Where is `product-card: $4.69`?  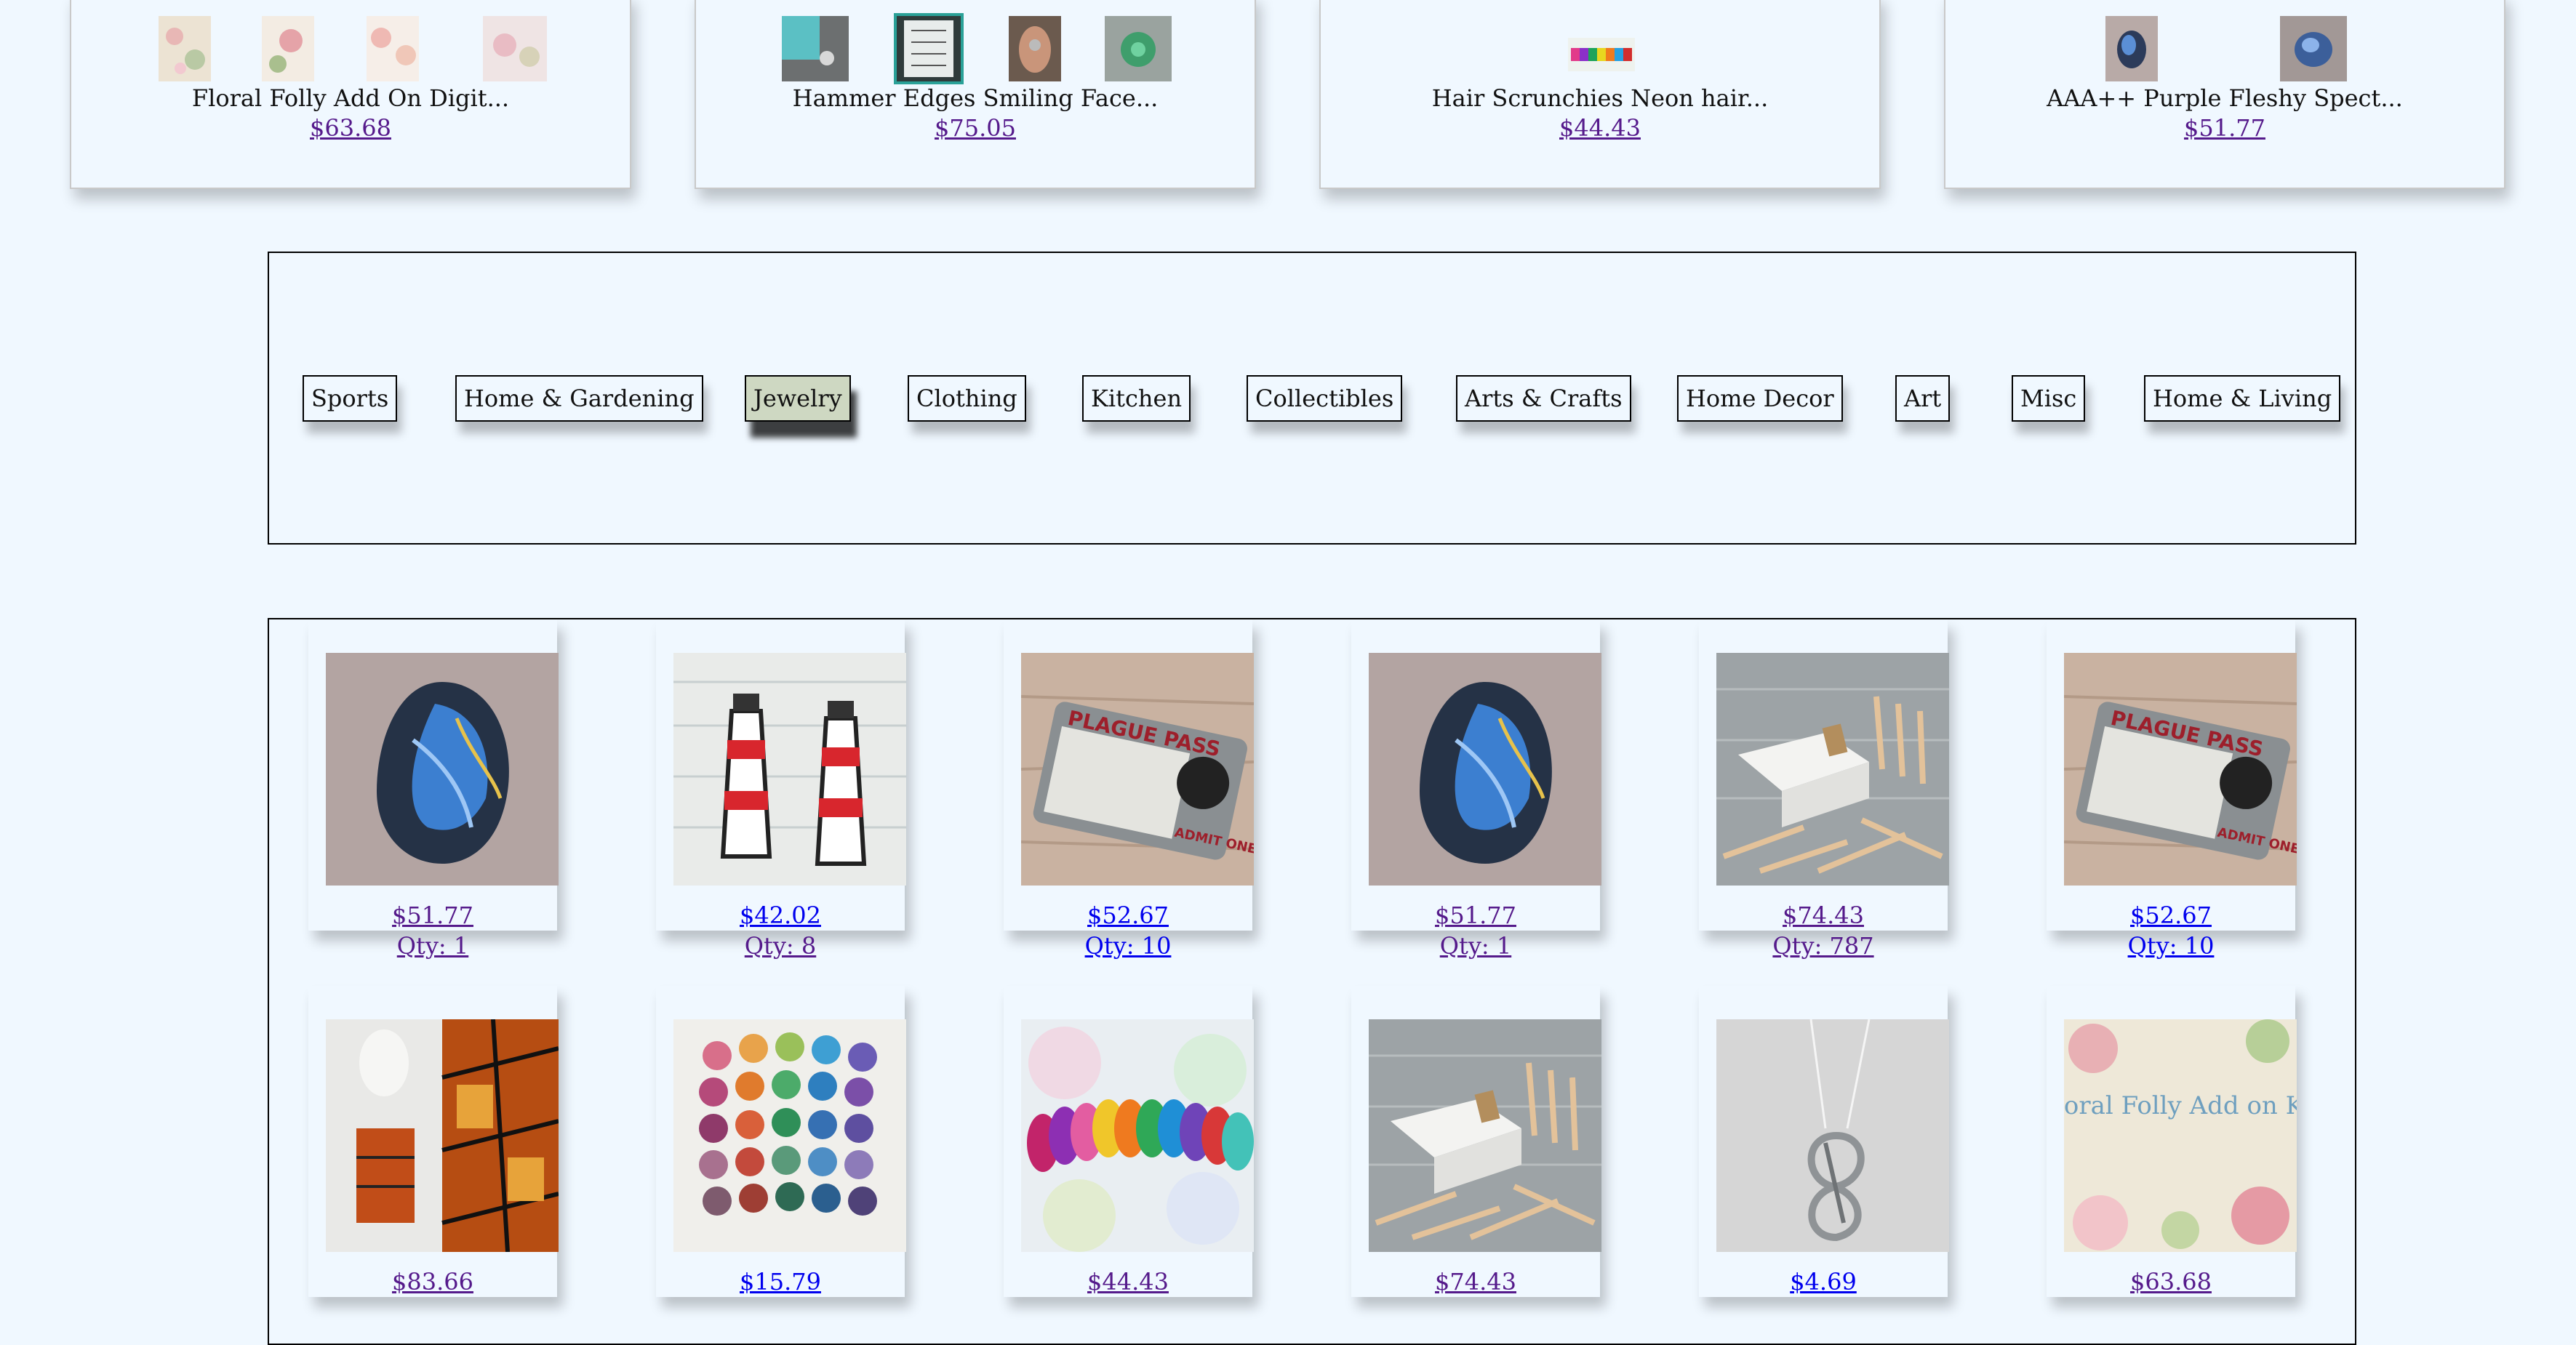 product-card: $4.69 is located at coordinates (1824, 1141).